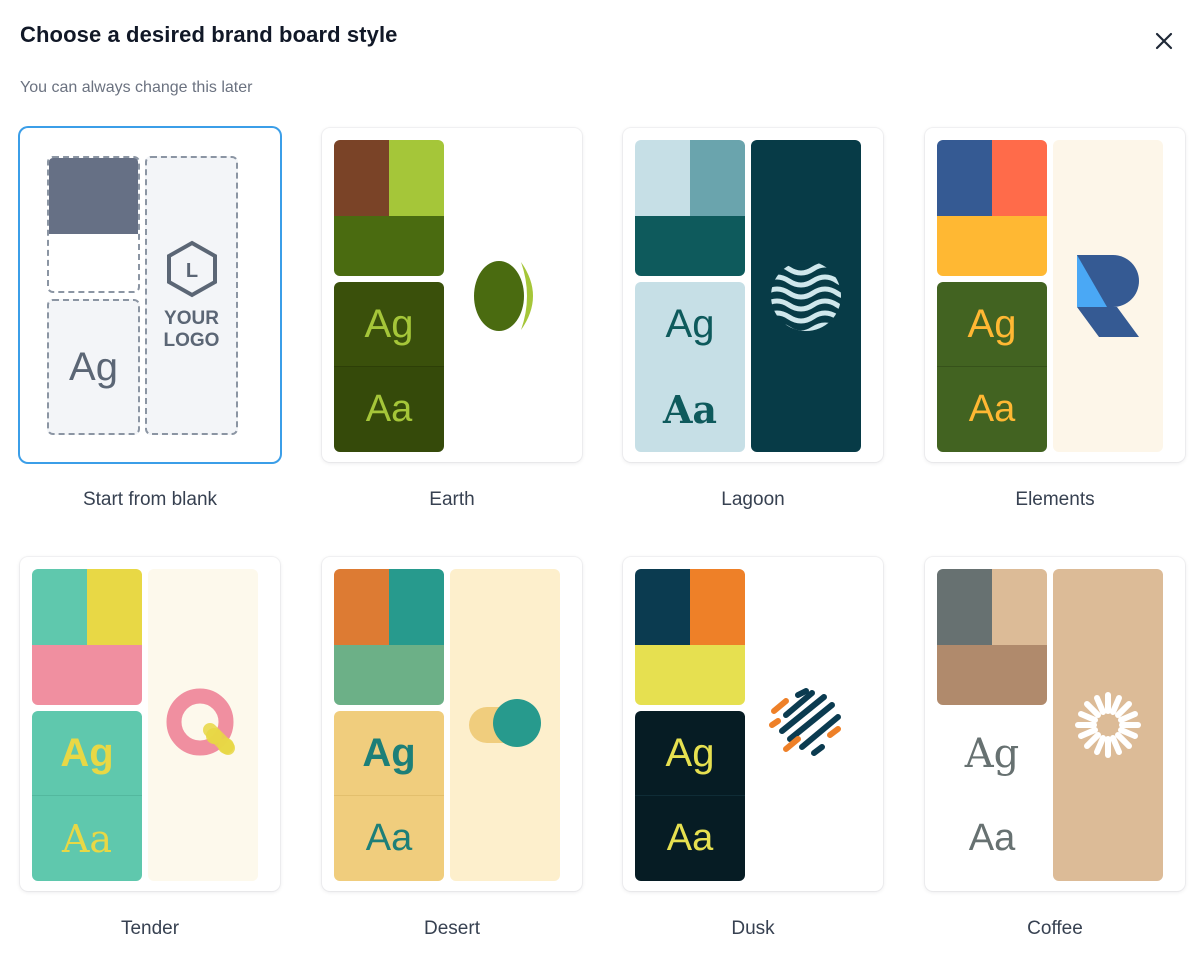  I want to click on wave-globe-icon, so click(806, 296).